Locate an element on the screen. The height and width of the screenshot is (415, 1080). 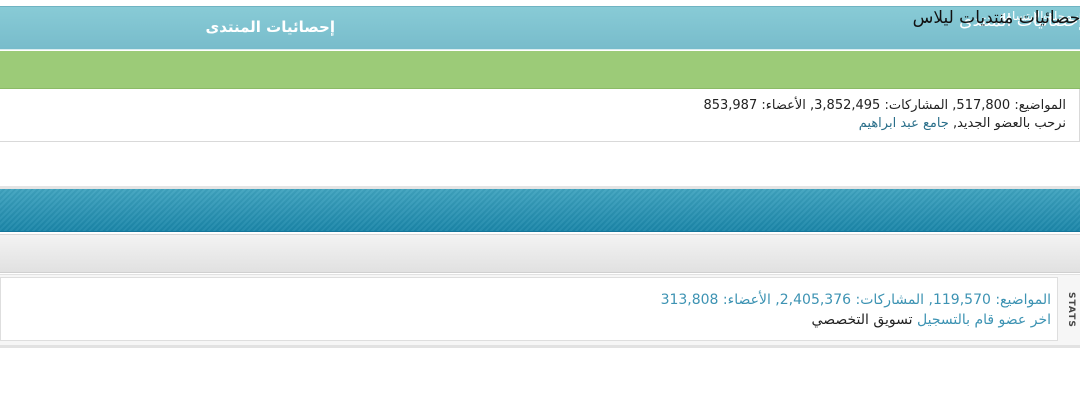
forum-stats-title-1: إحصائيات المنتدى is located at coordinates (270, 27).